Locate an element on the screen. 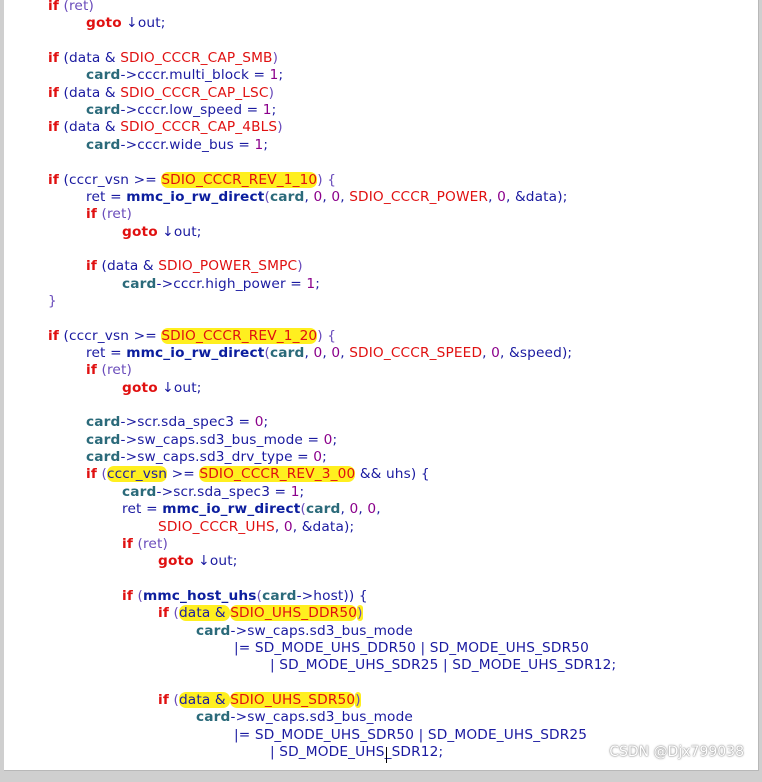  code-token: |= SD_MODE_UHS_DDR50 | SD_MODE_UHS_SDR50 is located at coordinates (411, 647).